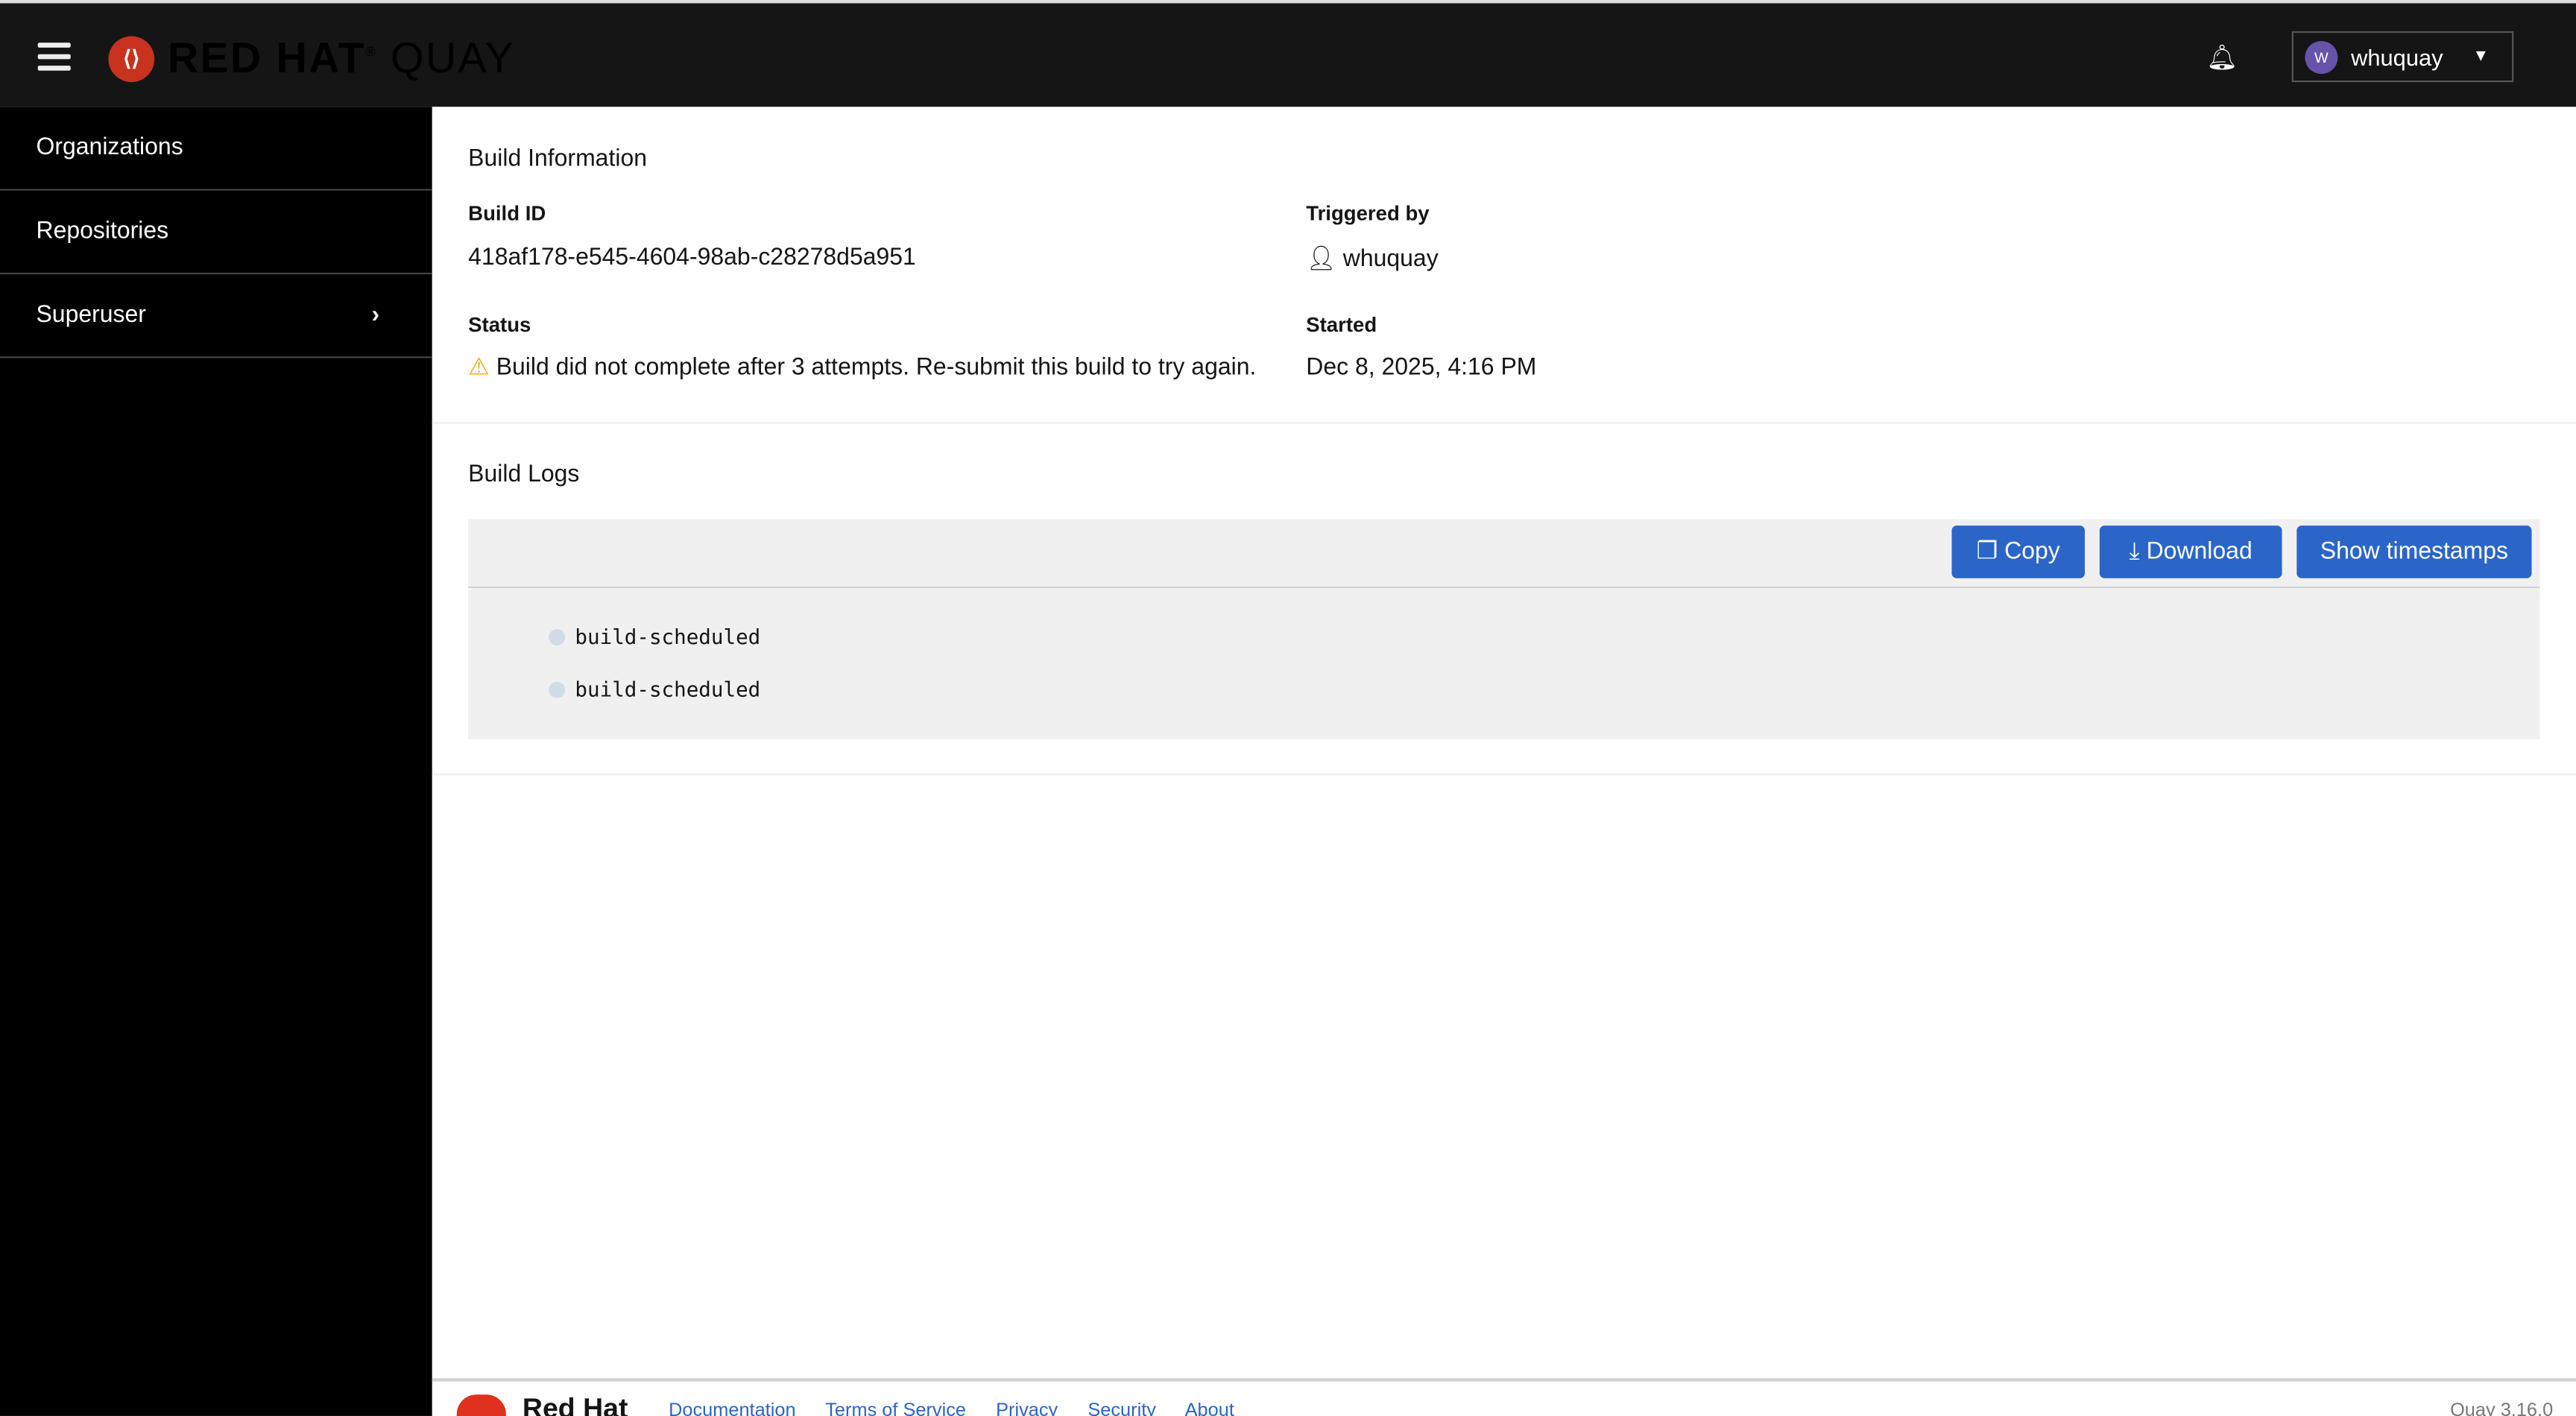 This screenshot has width=2576, height=1416. I want to click on footer-link-terms: Terms of Service, so click(895, 1408).